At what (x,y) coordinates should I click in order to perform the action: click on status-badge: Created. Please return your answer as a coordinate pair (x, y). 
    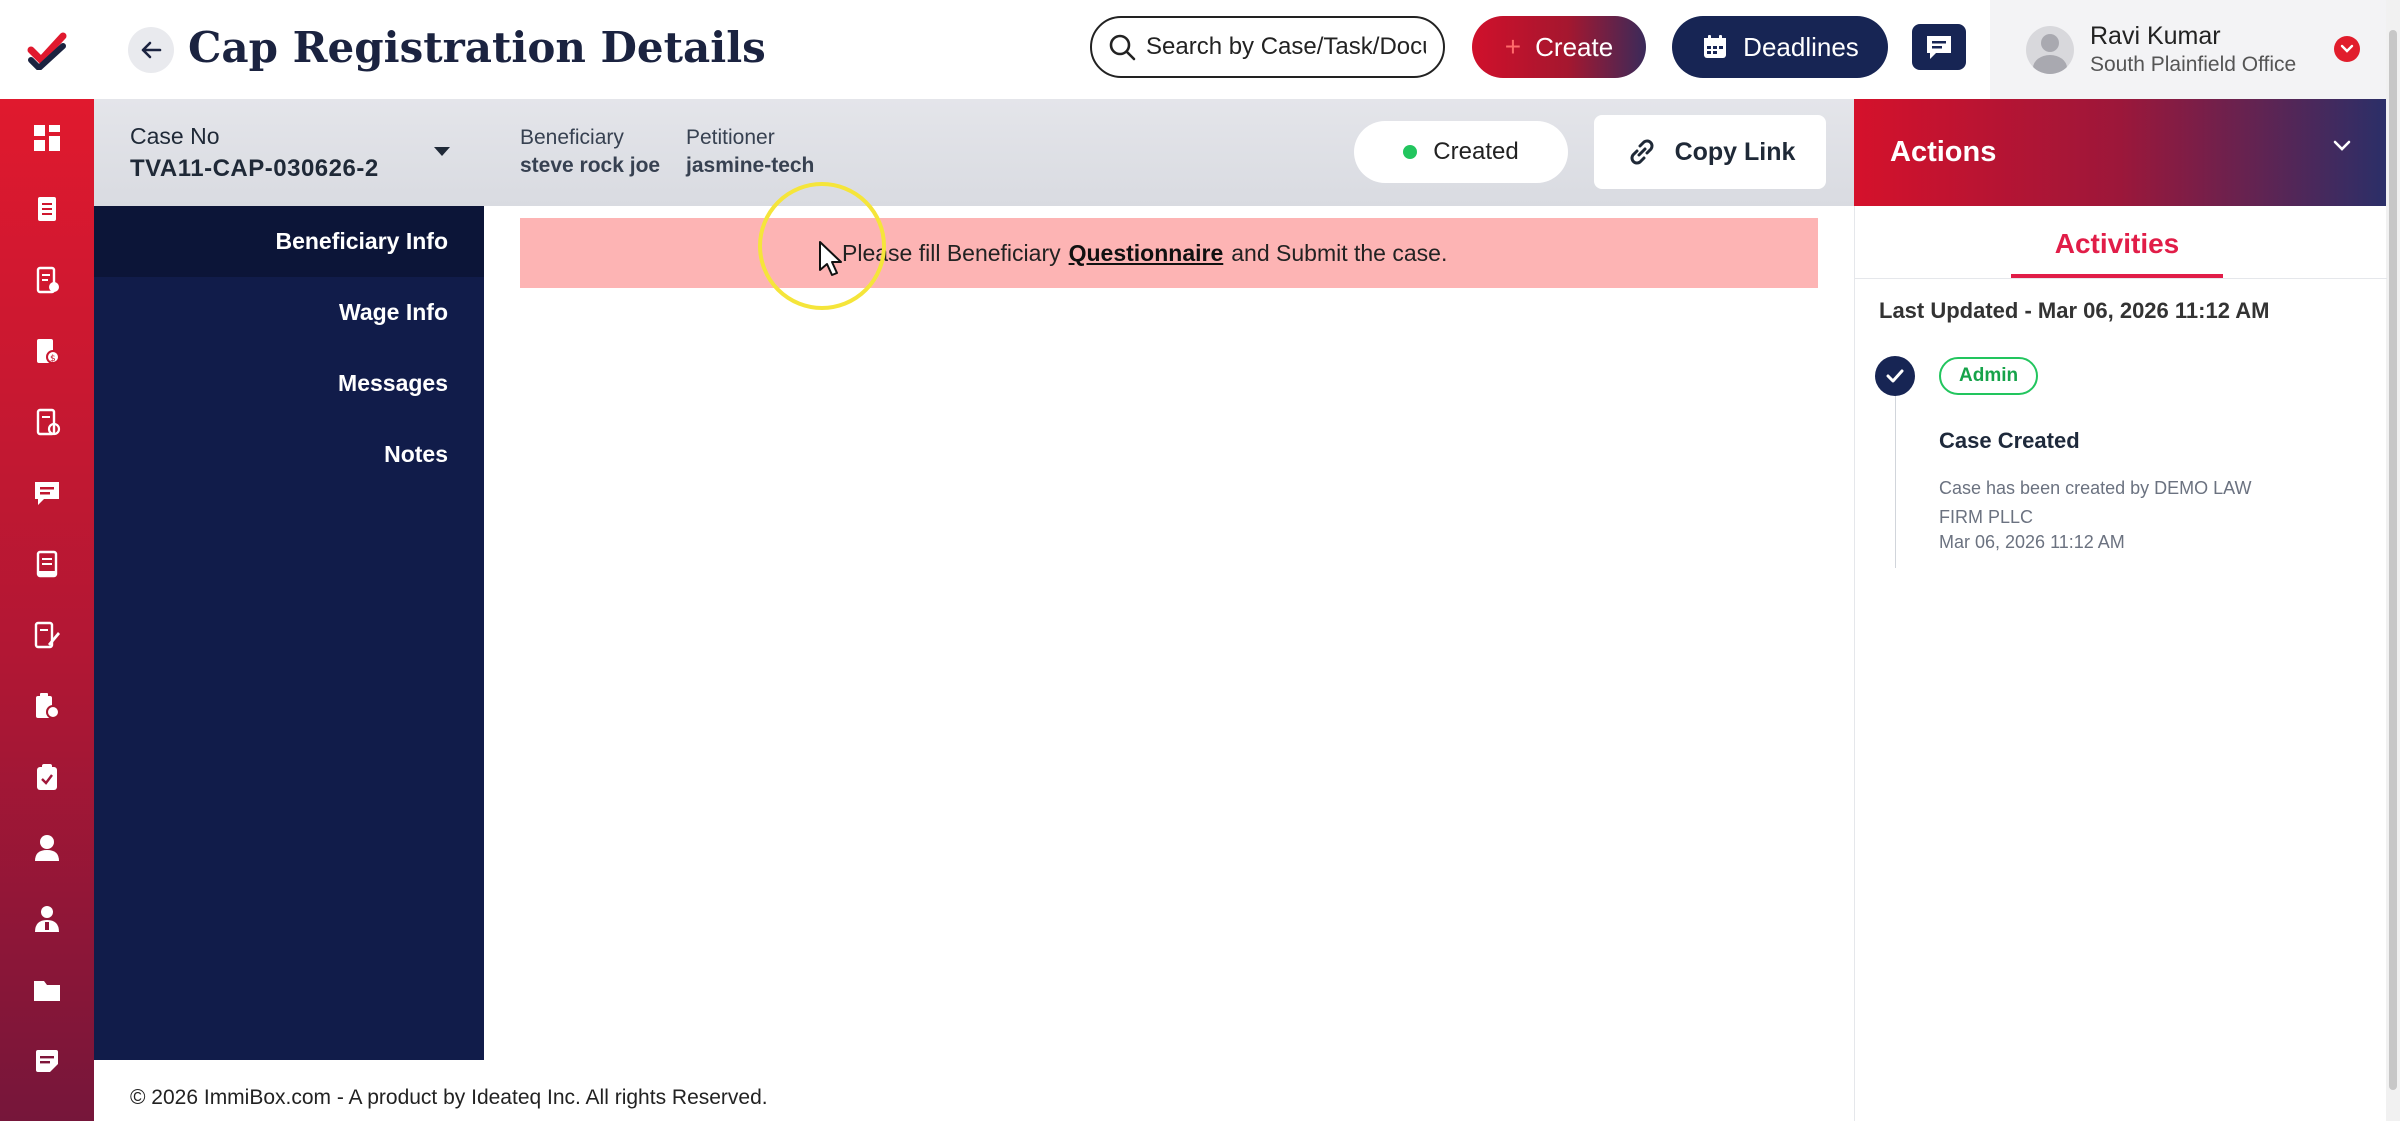
    Looking at the image, I should click on (1461, 152).